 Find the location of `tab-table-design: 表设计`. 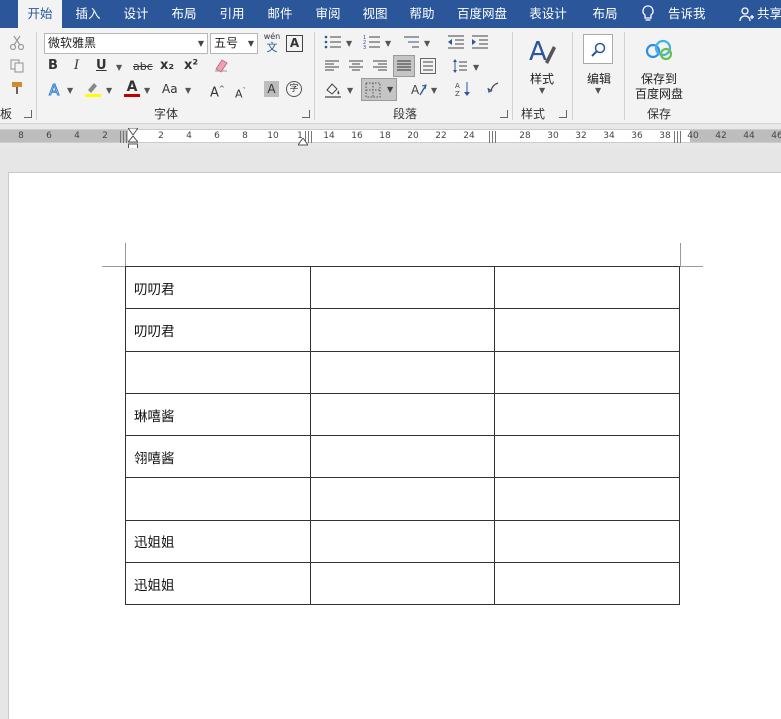

tab-table-design: 表设计 is located at coordinates (548, 14).